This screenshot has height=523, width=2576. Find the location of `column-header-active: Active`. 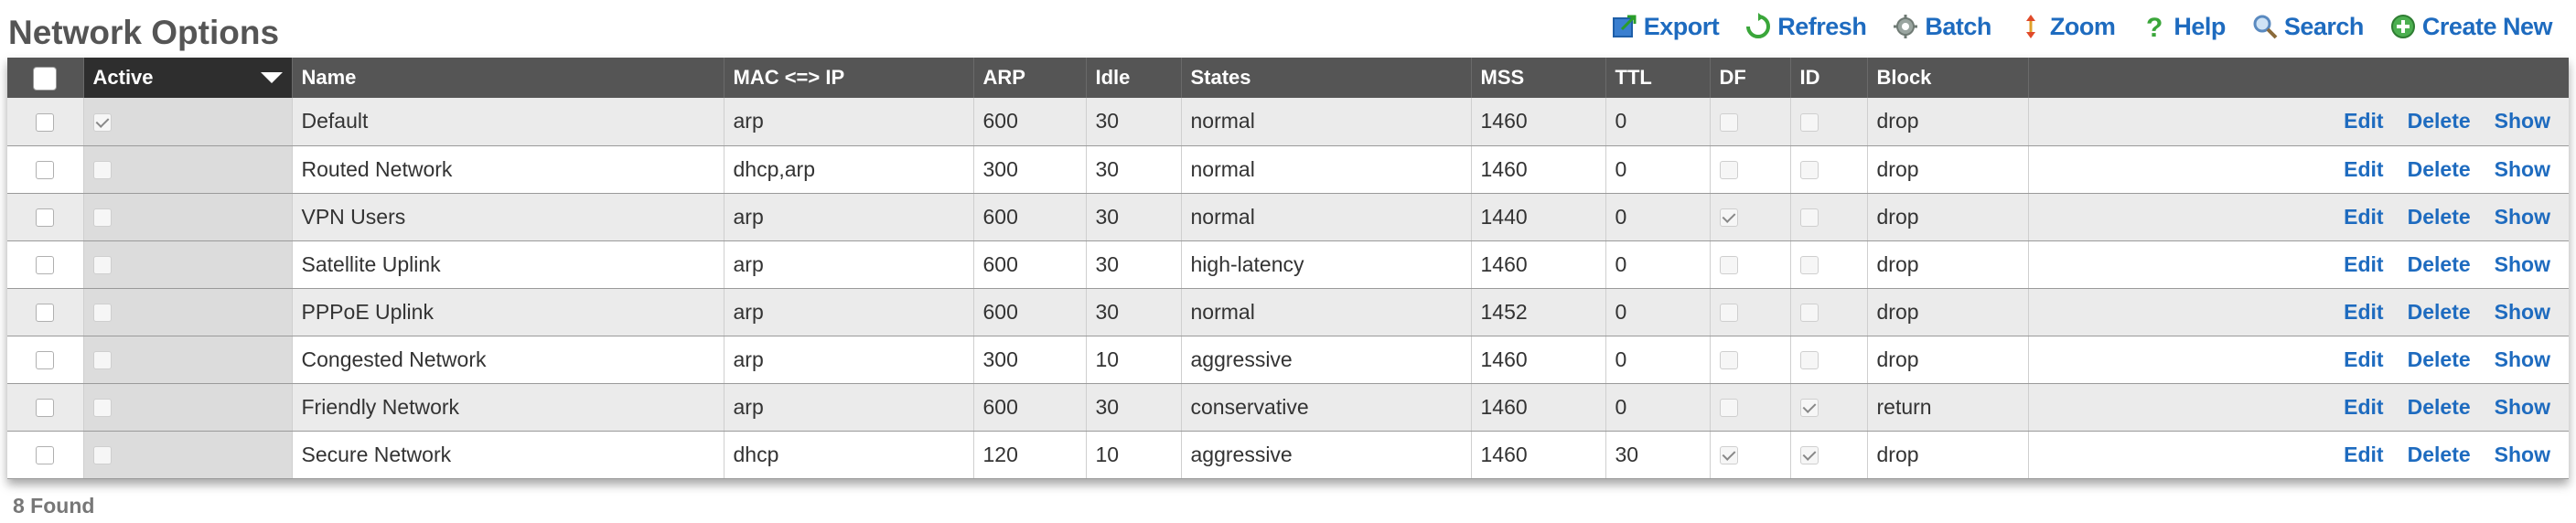

column-header-active: Active is located at coordinates (187, 78).